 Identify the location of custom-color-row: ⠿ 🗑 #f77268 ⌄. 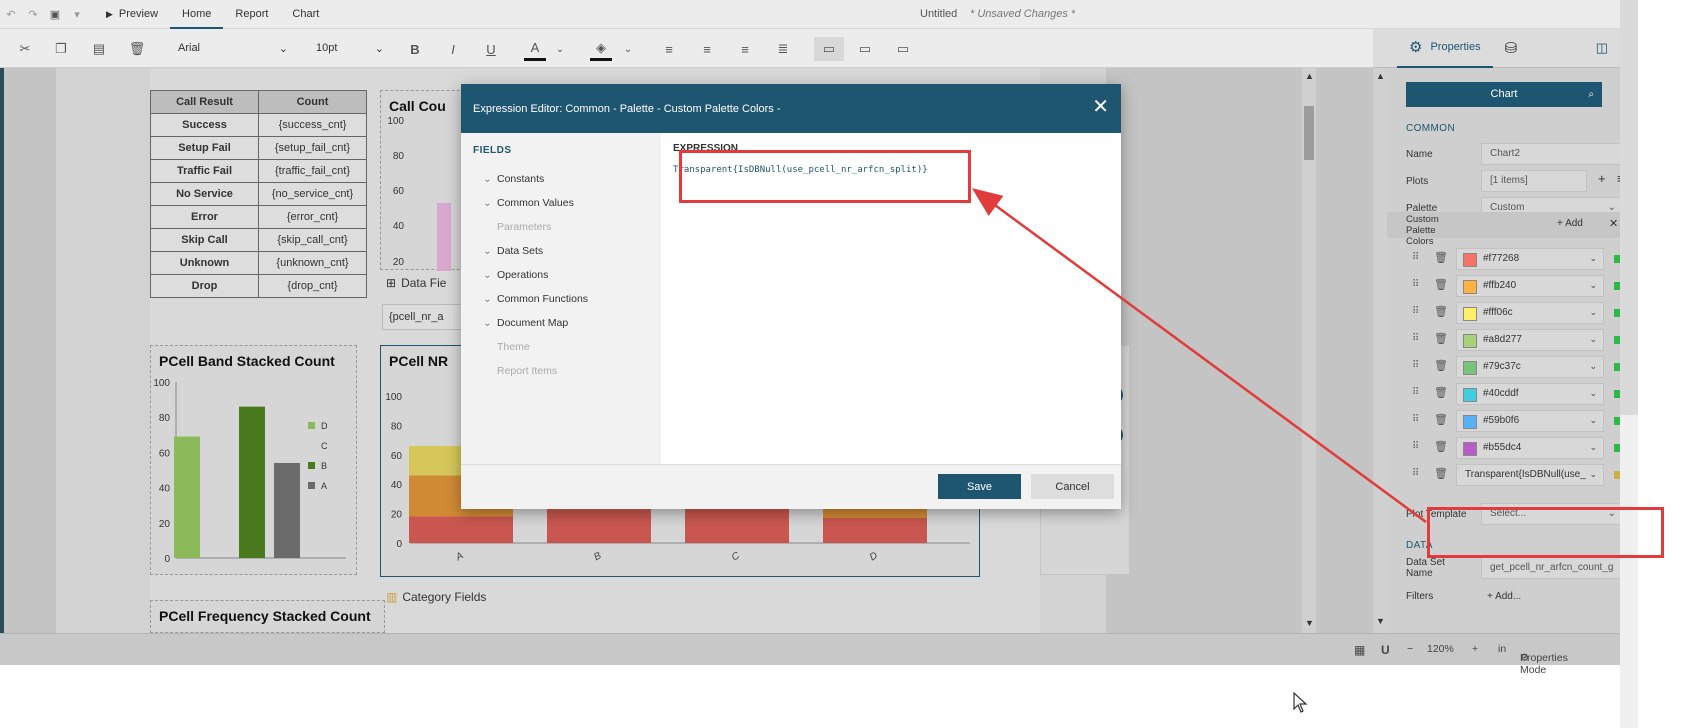
(1516, 259).